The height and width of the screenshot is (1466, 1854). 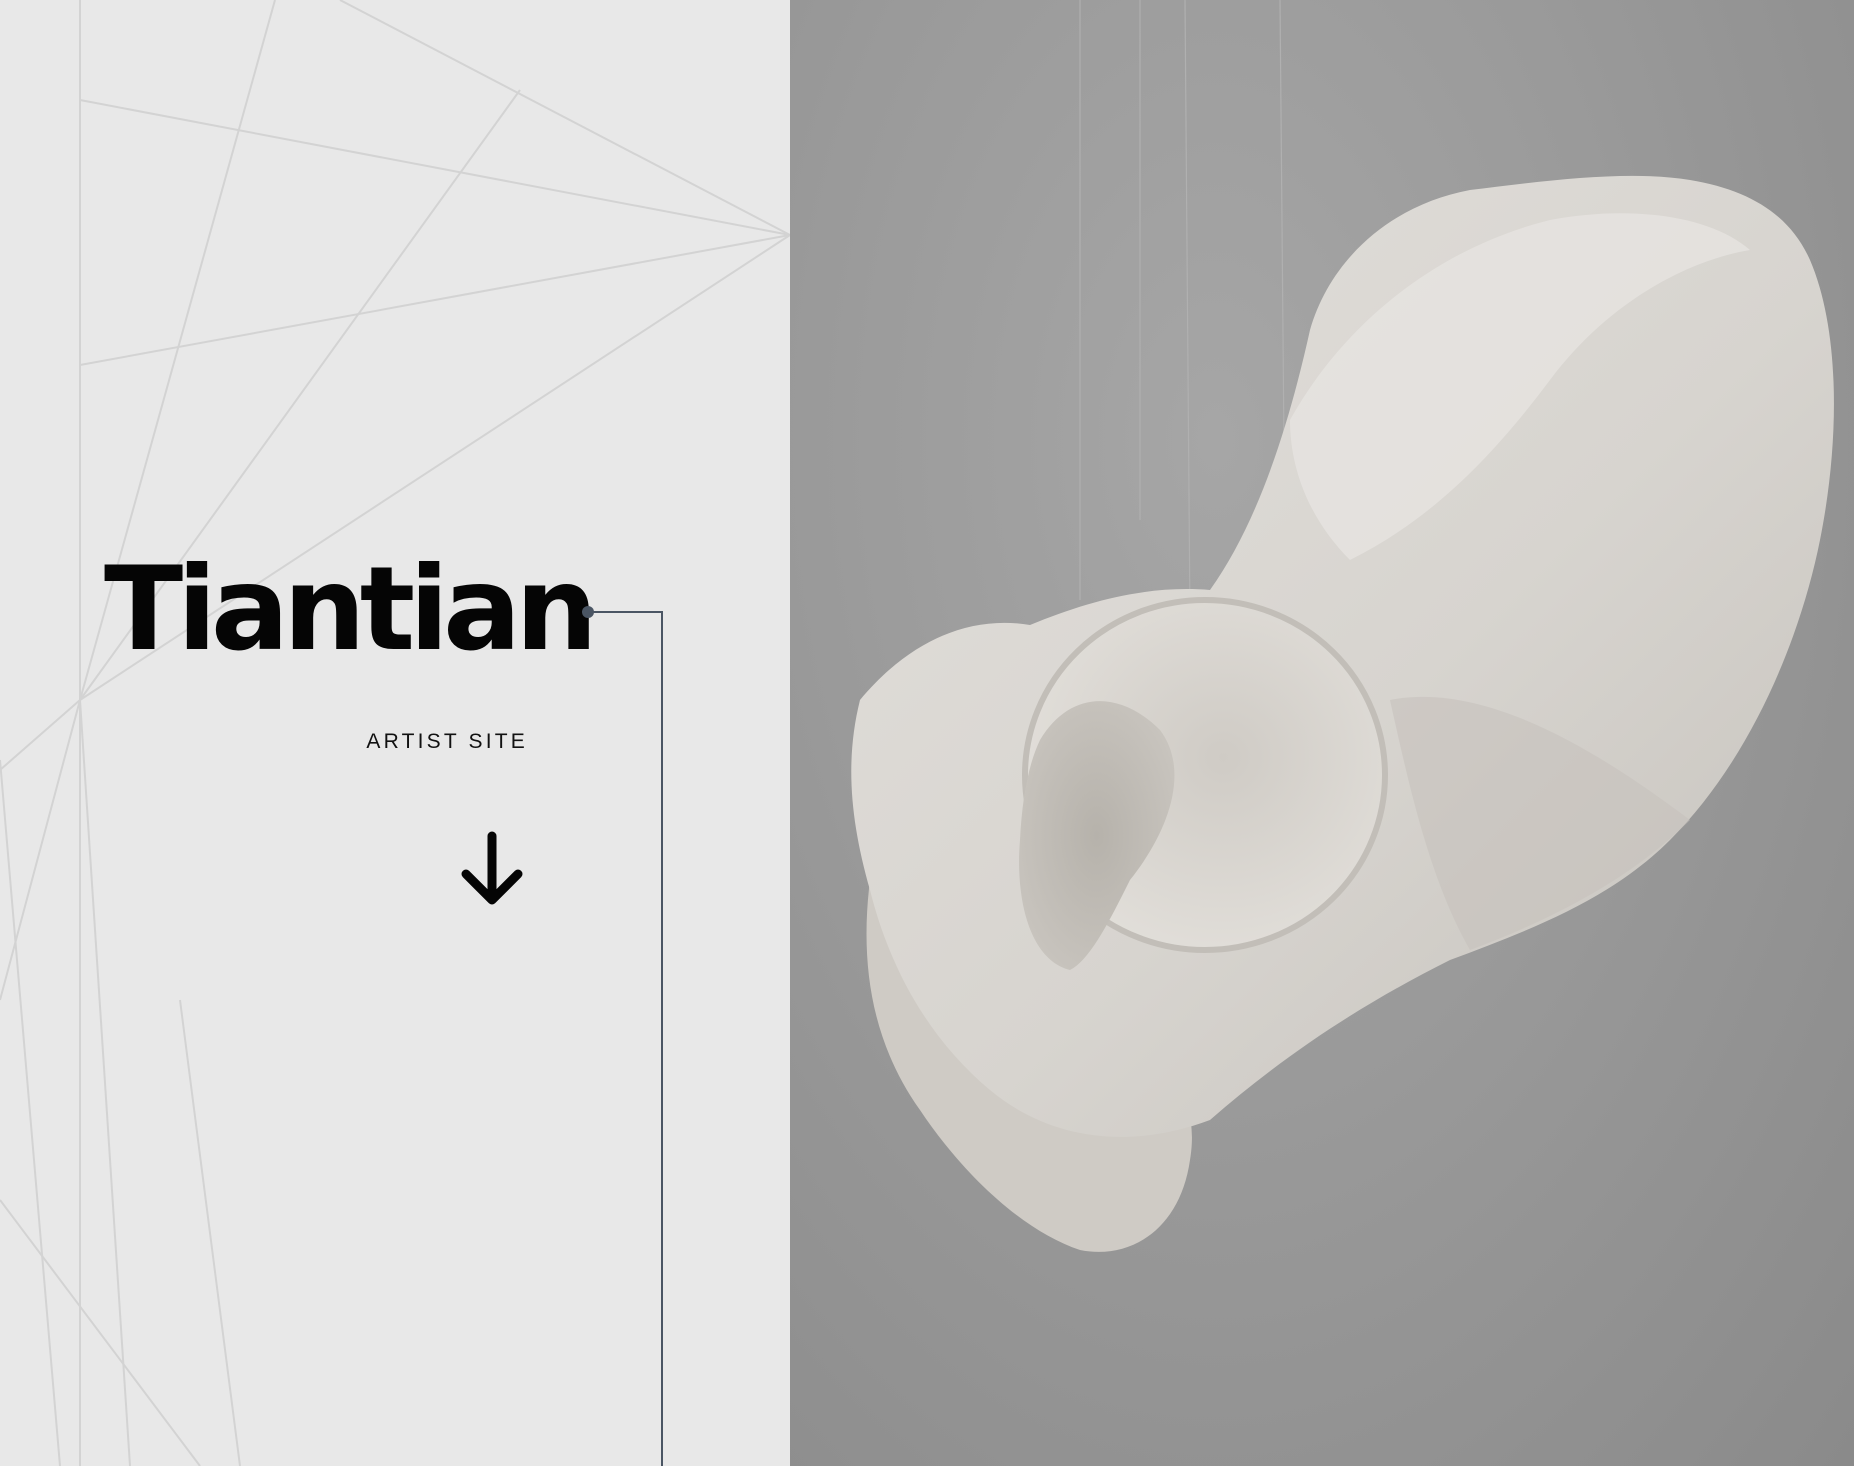 What do you see at coordinates (622, 1036) in the screenshot?
I see `title-connector-line` at bounding box center [622, 1036].